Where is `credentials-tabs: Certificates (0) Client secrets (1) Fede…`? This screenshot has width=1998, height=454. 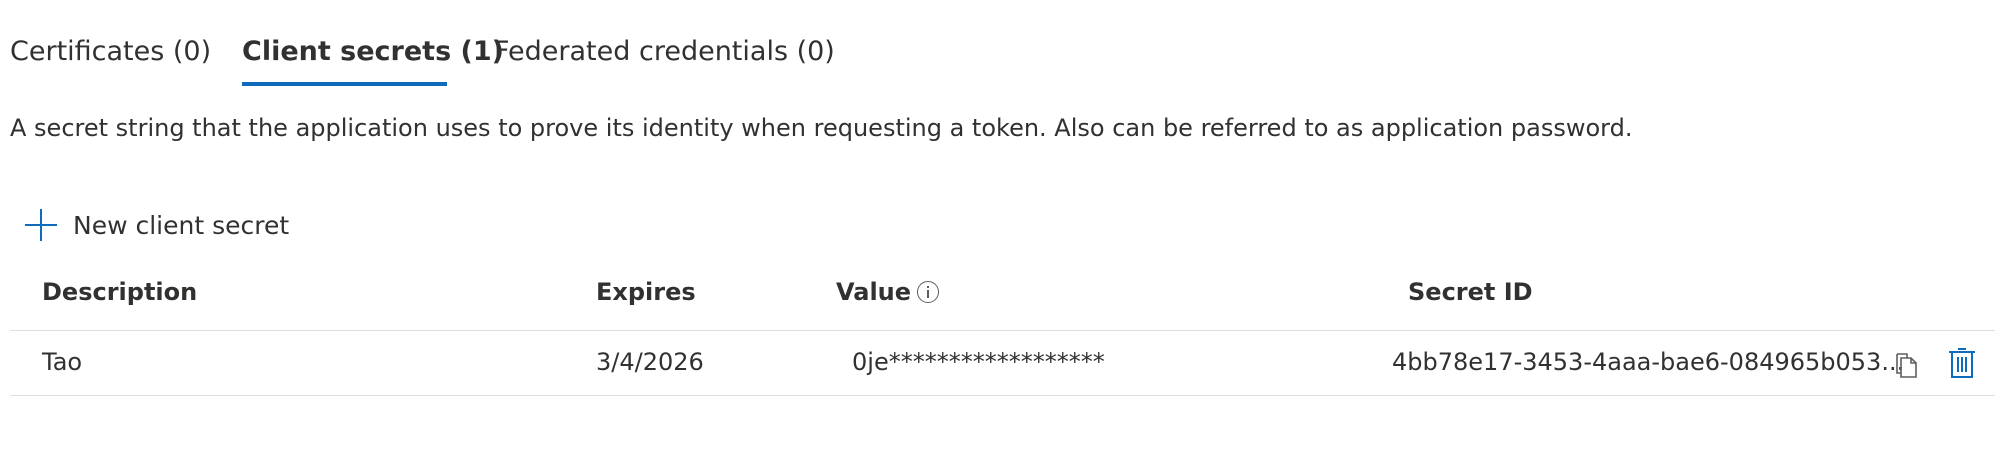
credentials-tabs: Certificates (0) Client secrets (1) Fede… is located at coordinates (422, 59).